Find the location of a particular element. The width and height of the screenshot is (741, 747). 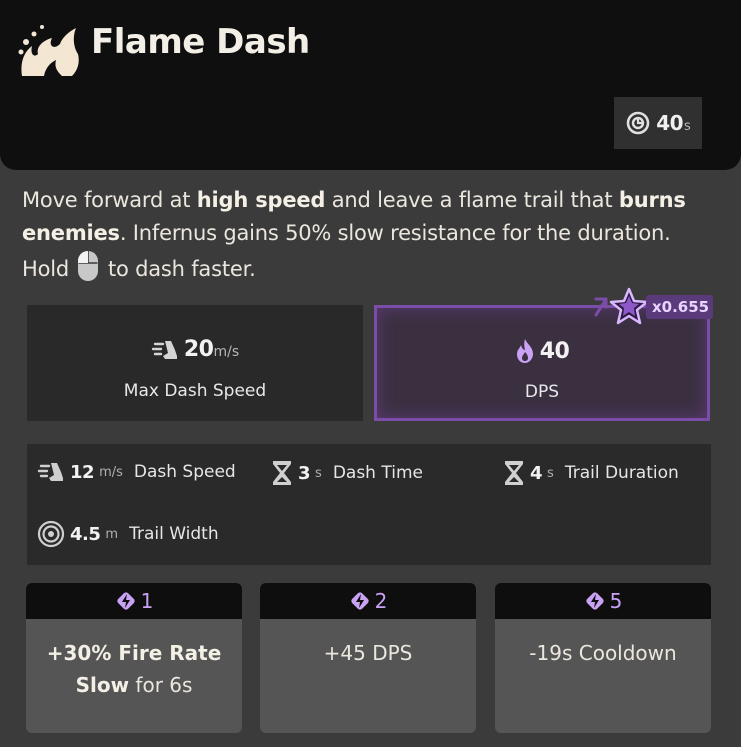

upgrade-tier-1: 1 +30% Fire Rate Slow for 6s is located at coordinates (134, 658).